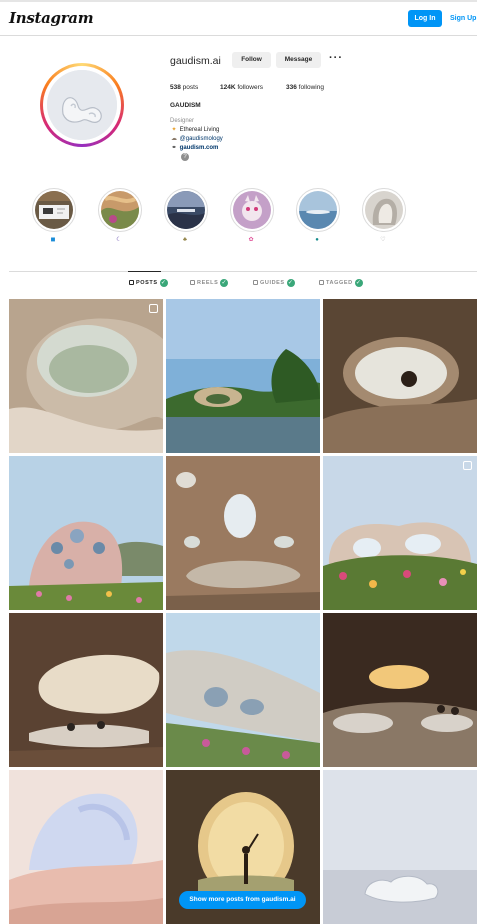 This screenshot has width=477, height=924. What do you see at coordinates (238, 19) in the screenshot?
I see `top-navigation-bar: Instagram Log In Sign Up` at bounding box center [238, 19].